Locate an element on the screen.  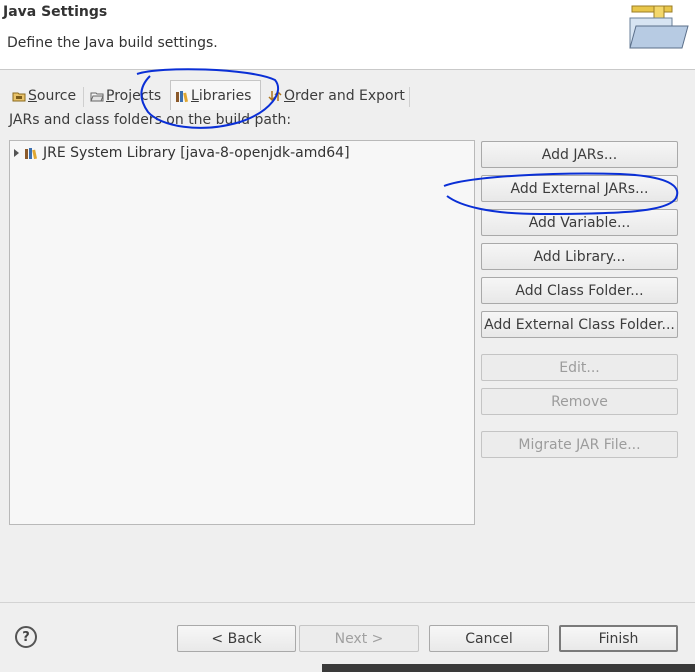
folder-wizard-icon is located at coordinates (659, 27).